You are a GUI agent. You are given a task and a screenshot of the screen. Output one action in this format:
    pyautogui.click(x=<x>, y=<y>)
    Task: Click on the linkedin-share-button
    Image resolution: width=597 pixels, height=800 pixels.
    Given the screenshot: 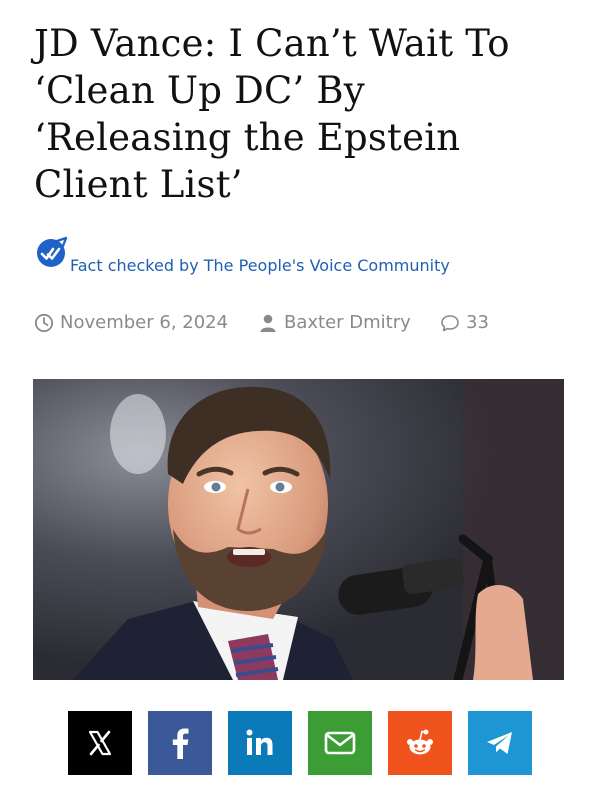 What is the action you would take?
    pyautogui.click(x=260, y=743)
    